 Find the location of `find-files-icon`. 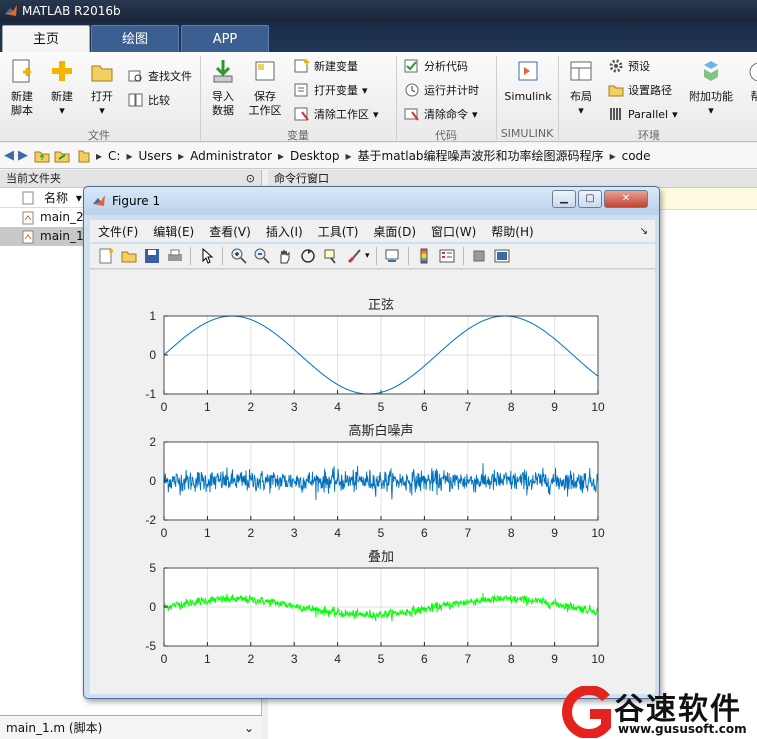

find-files-icon is located at coordinates (135, 76).